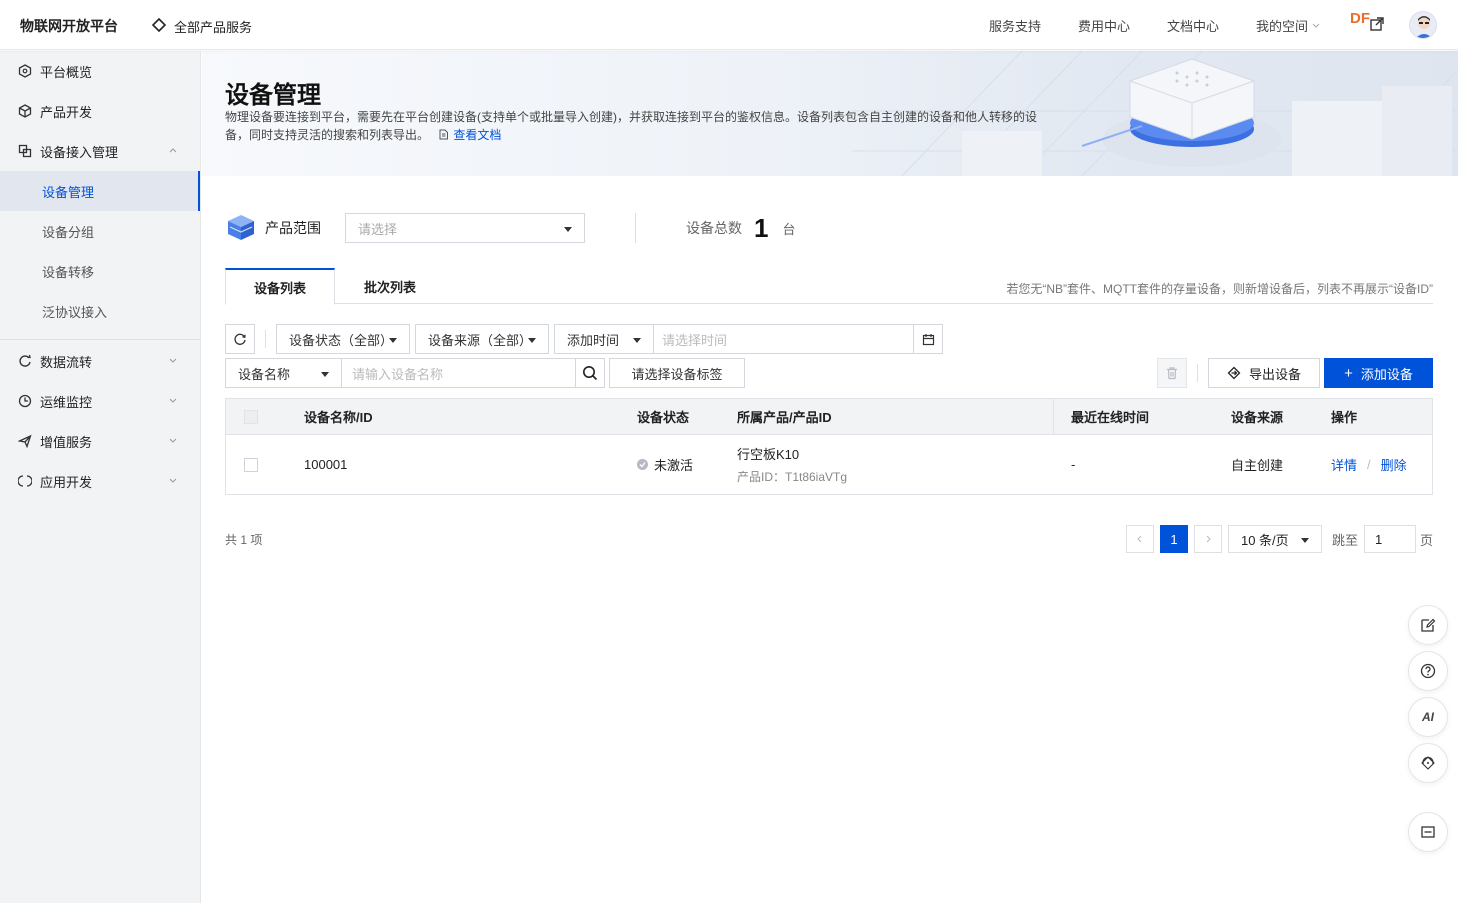 The width and height of the screenshot is (1458, 903). Describe the element at coordinates (326, 464) in the screenshot. I see `device-name: 100001` at that location.